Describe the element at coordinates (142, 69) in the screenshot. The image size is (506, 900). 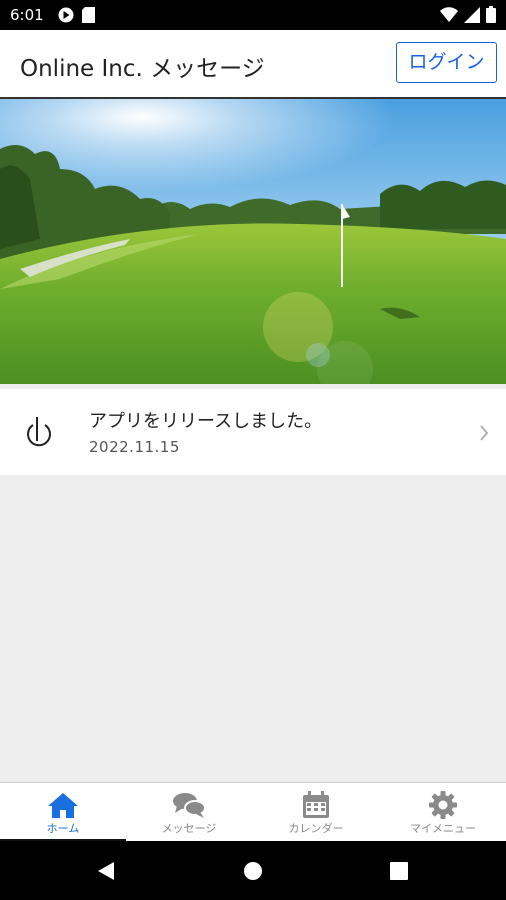
I see `page-title: Online Inc. メッセージ` at that location.